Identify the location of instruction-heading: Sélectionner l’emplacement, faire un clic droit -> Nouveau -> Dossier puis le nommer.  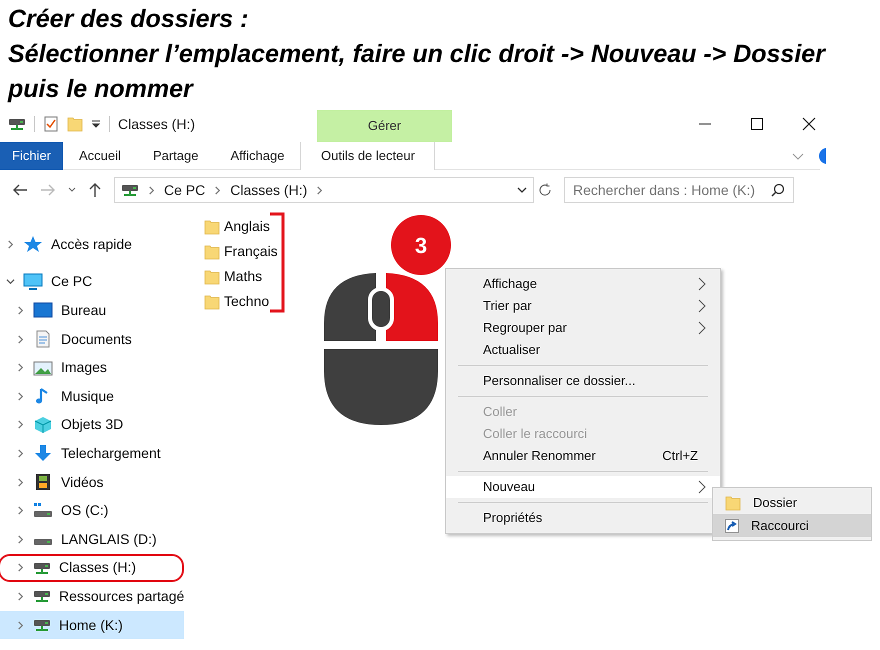
(417, 72).